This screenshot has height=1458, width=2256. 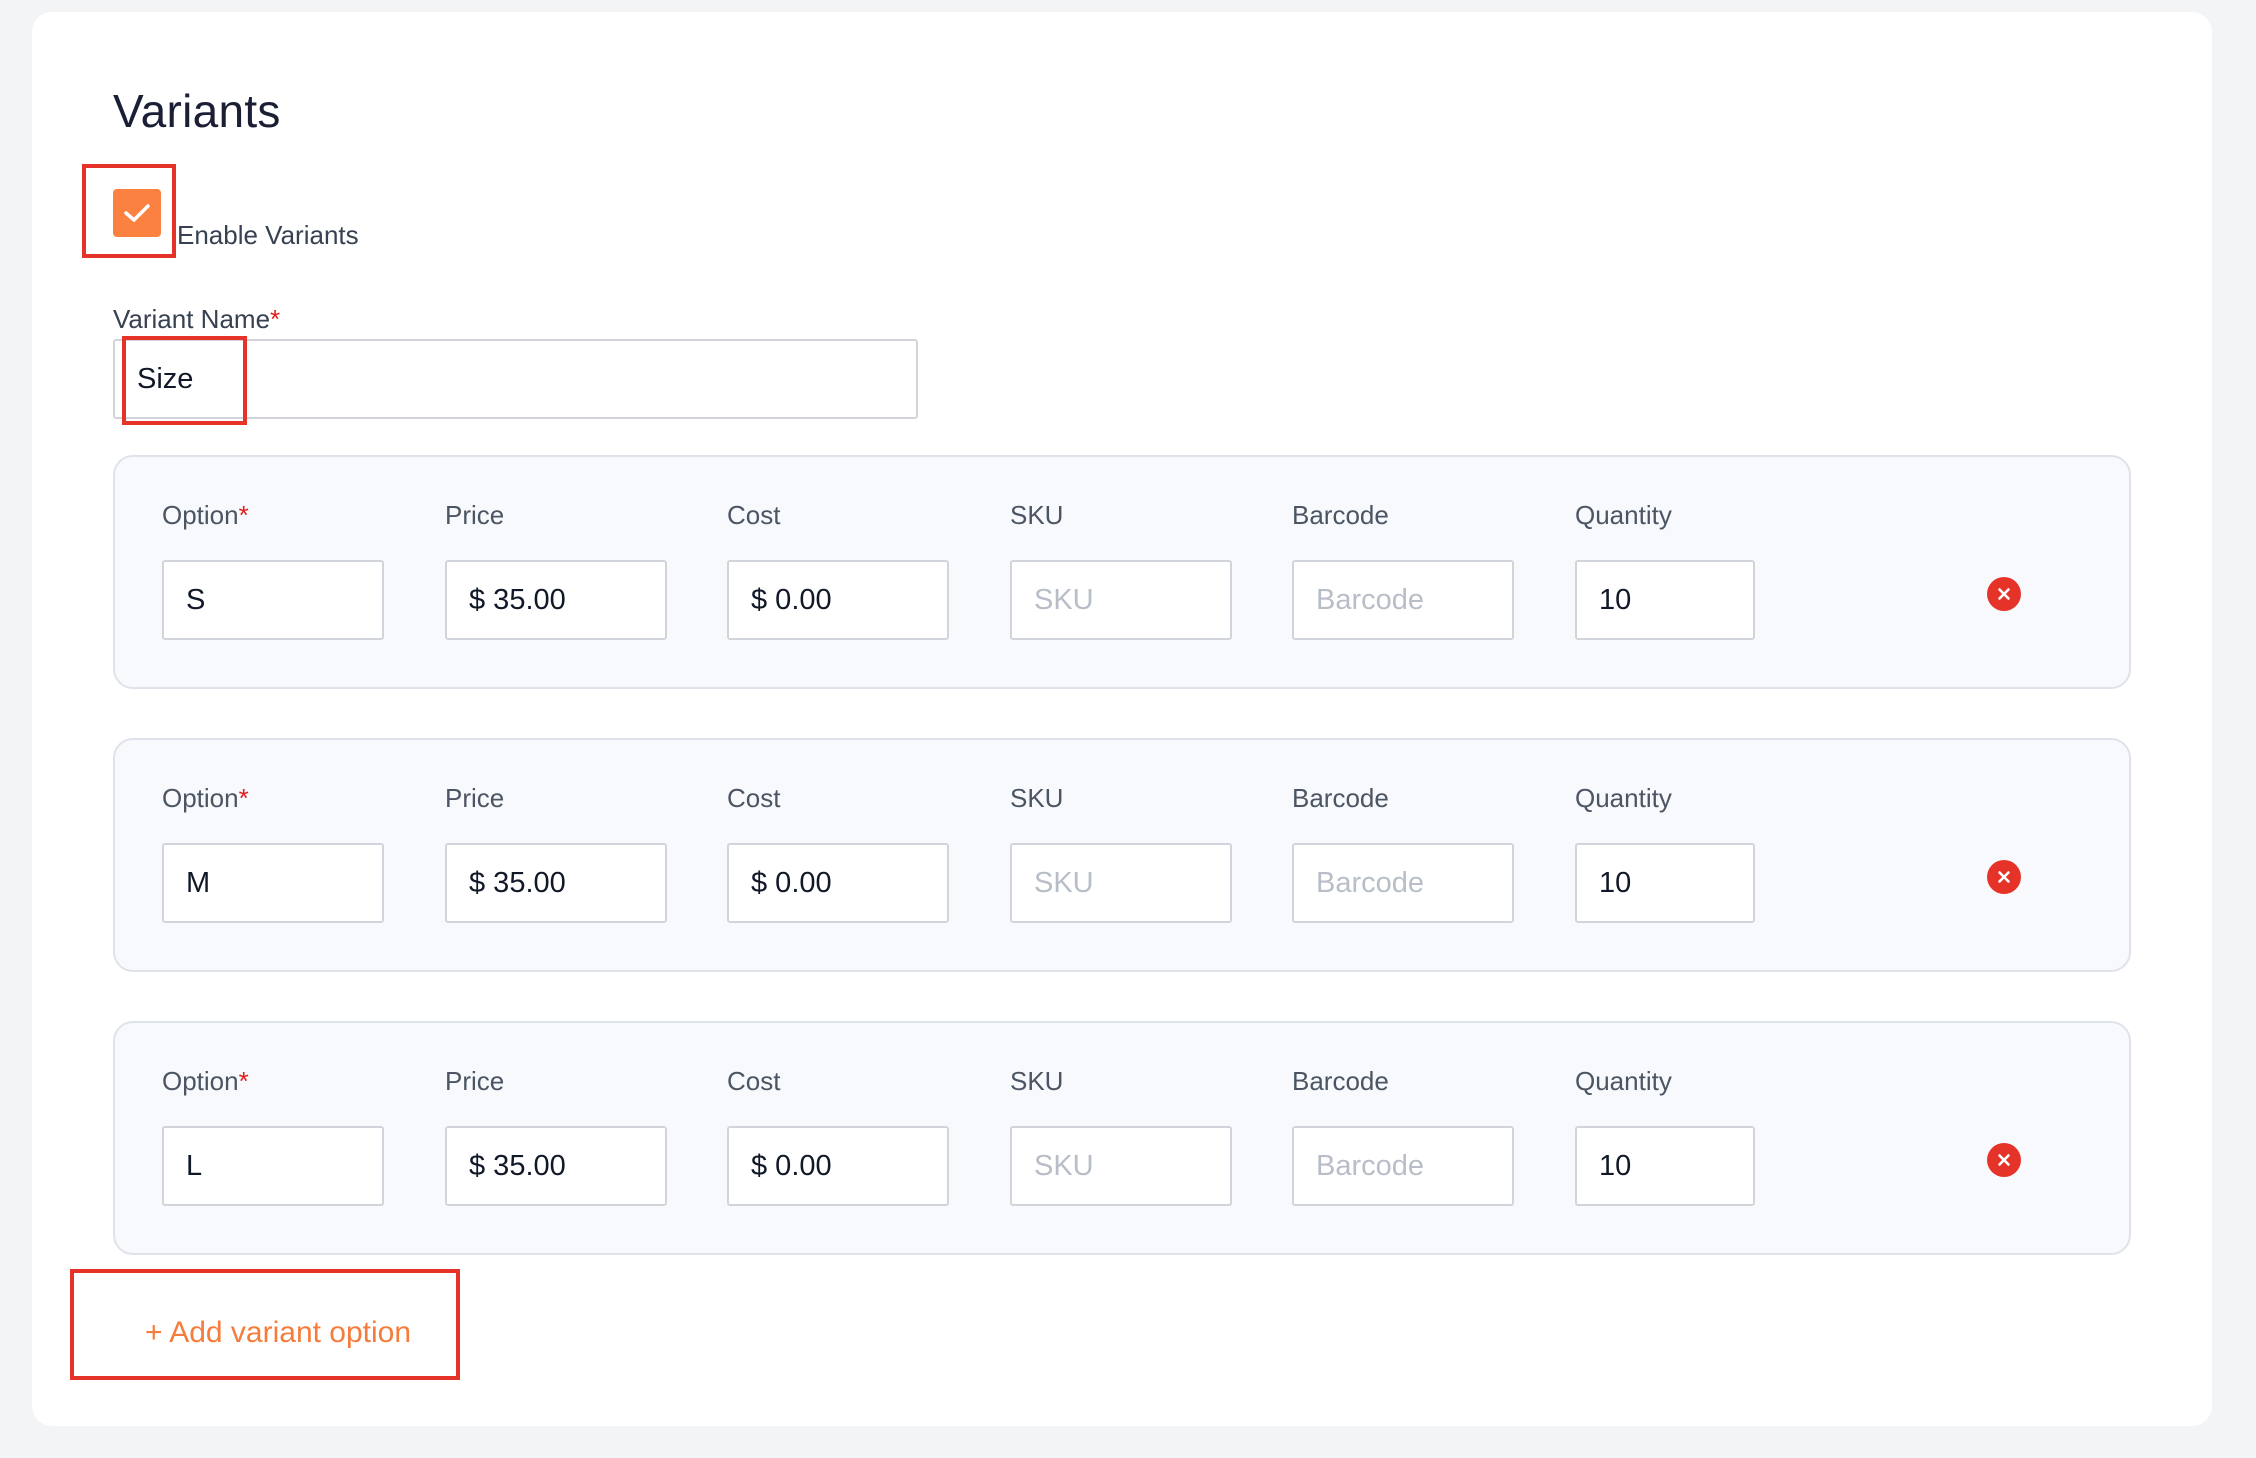 I want to click on enable-variants-checkbox, so click(x=137, y=213).